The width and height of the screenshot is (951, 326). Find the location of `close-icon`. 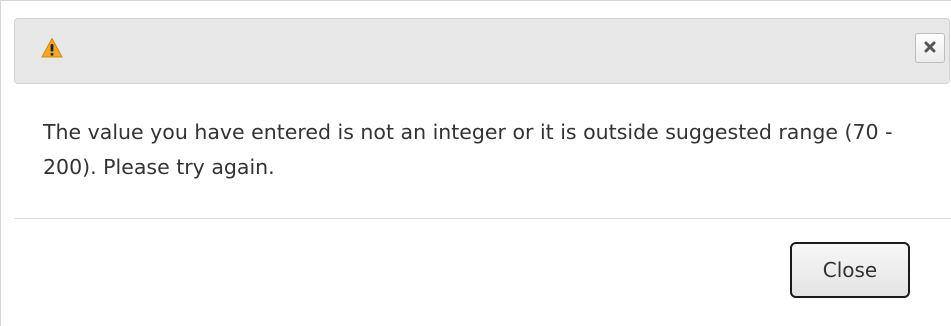

close-icon is located at coordinates (930, 48).